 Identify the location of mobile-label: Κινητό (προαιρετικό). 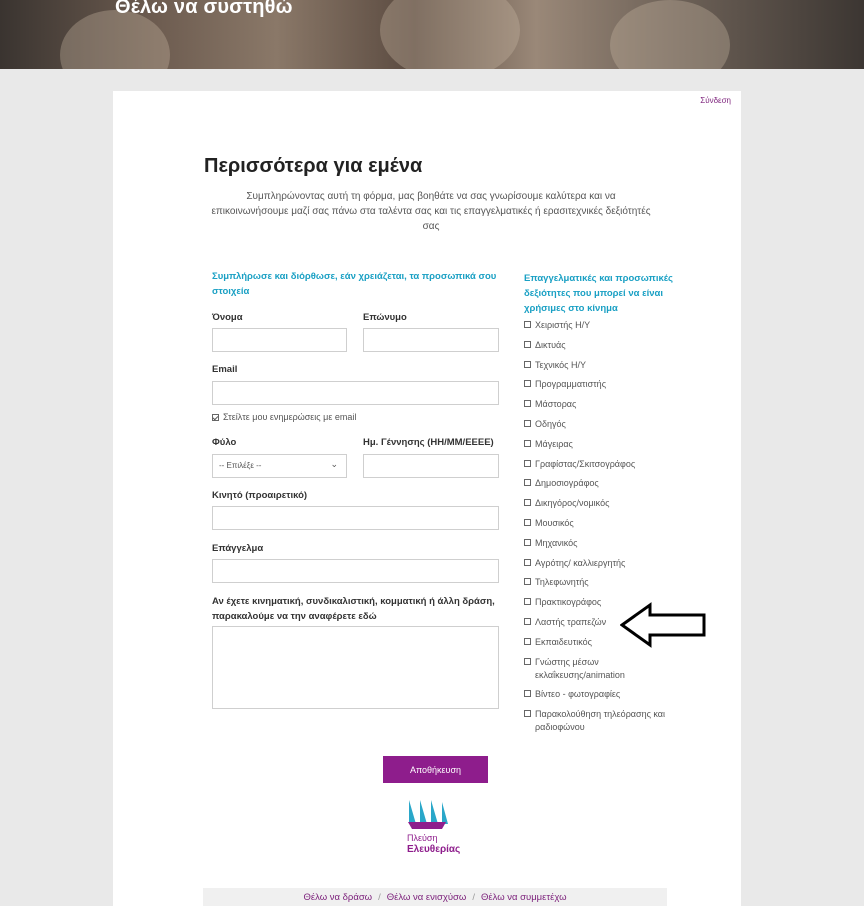
(260, 495).